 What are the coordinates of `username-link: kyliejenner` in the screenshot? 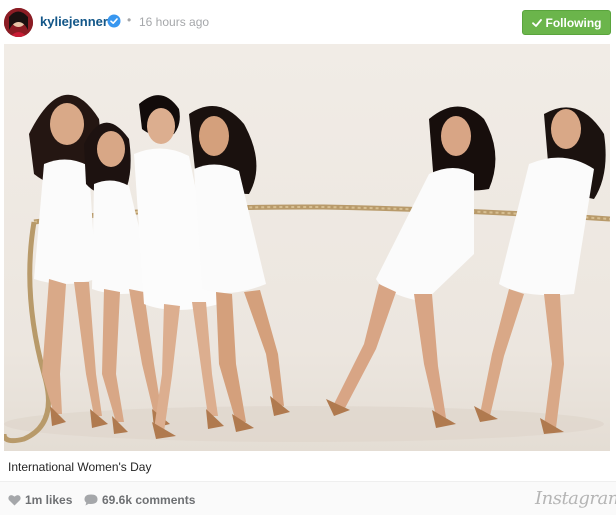 It's located at (74, 21).